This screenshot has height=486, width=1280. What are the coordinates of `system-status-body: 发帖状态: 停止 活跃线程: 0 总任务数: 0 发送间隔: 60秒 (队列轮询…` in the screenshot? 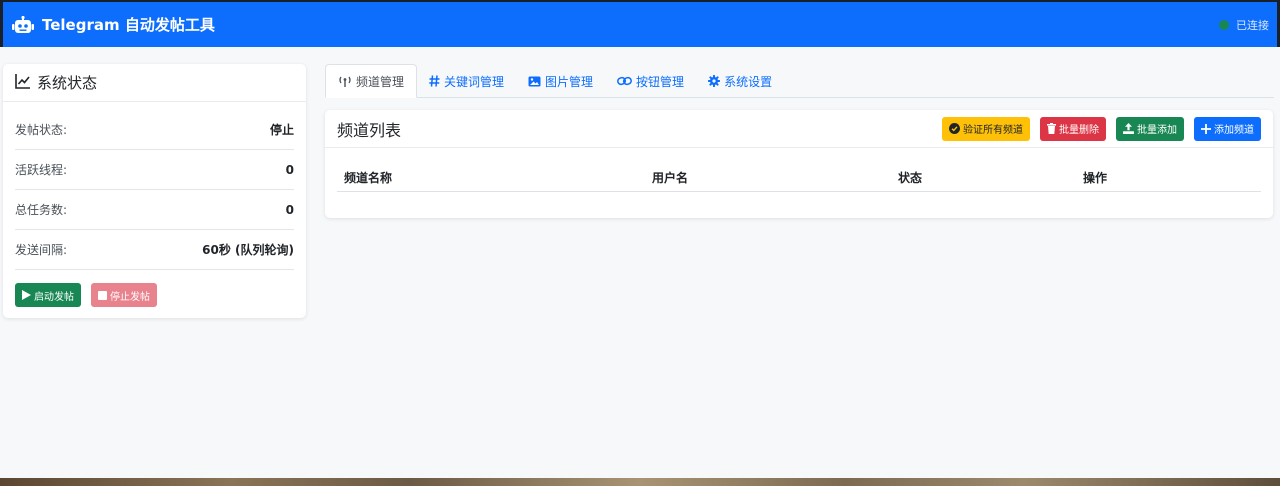 It's located at (154, 204).